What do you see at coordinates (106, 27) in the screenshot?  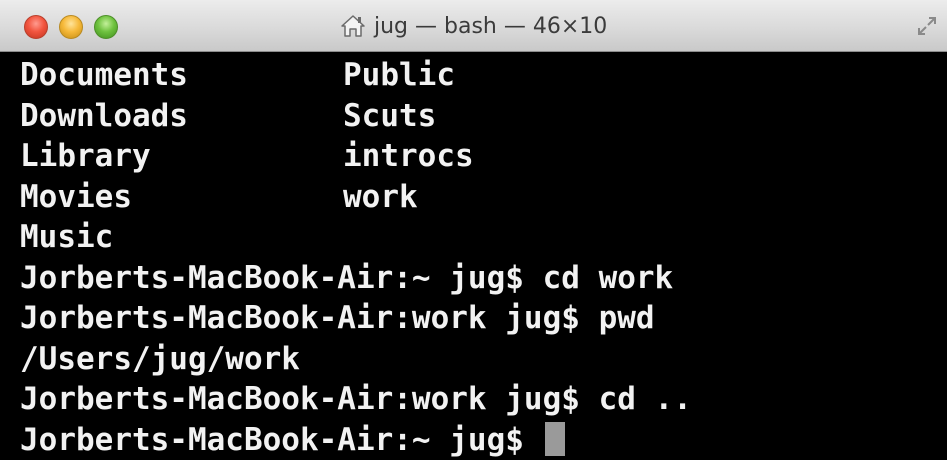 I see `zoom-button` at bounding box center [106, 27].